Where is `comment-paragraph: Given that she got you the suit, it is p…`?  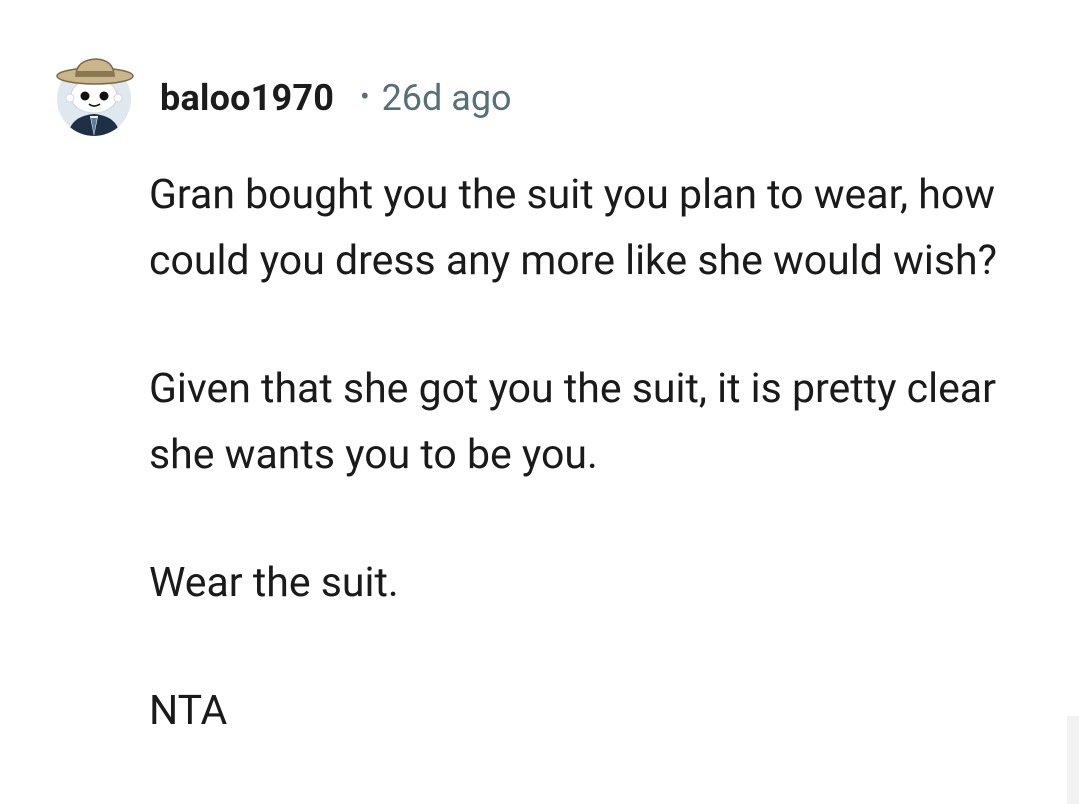
comment-paragraph: Given that she got you the suit, it is p… is located at coordinates (573, 422).